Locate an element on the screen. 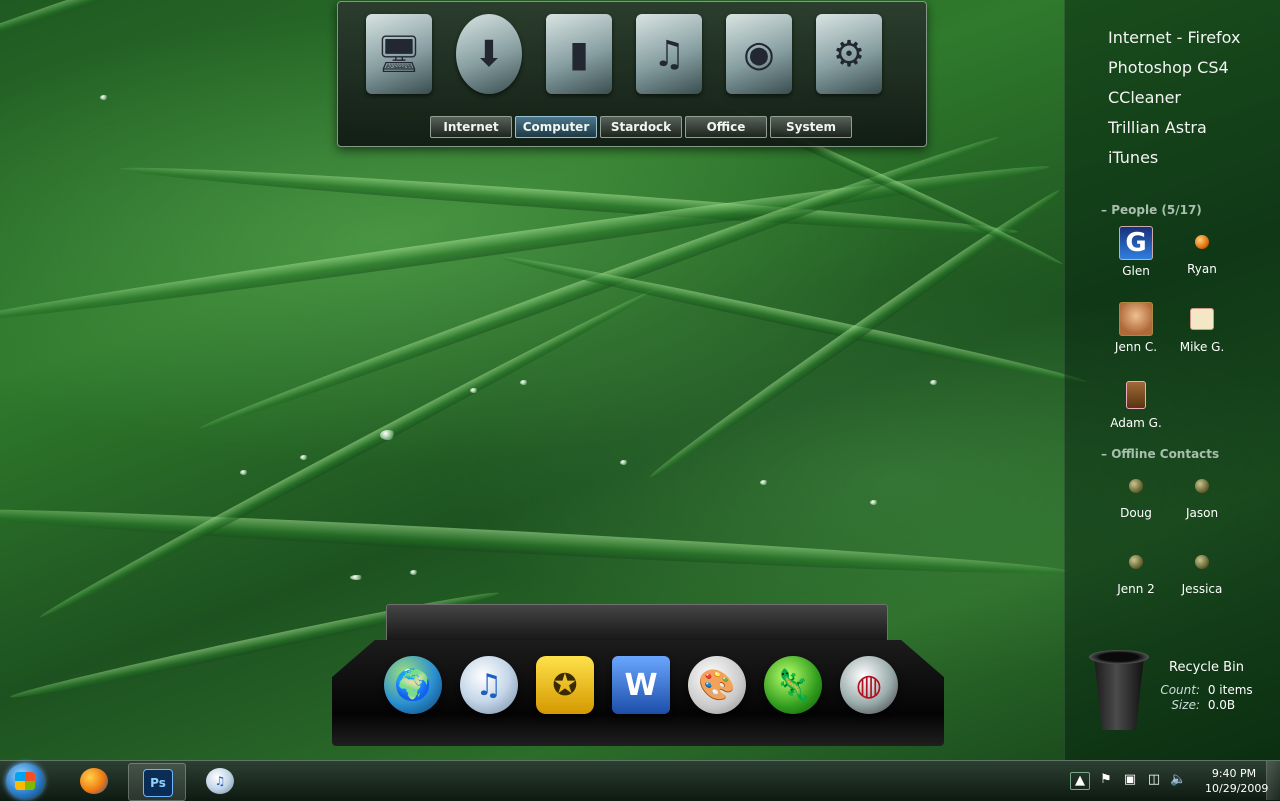 The image size is (1280, 801). photoshop-icon: Ps is located at coordinates (158, 783).